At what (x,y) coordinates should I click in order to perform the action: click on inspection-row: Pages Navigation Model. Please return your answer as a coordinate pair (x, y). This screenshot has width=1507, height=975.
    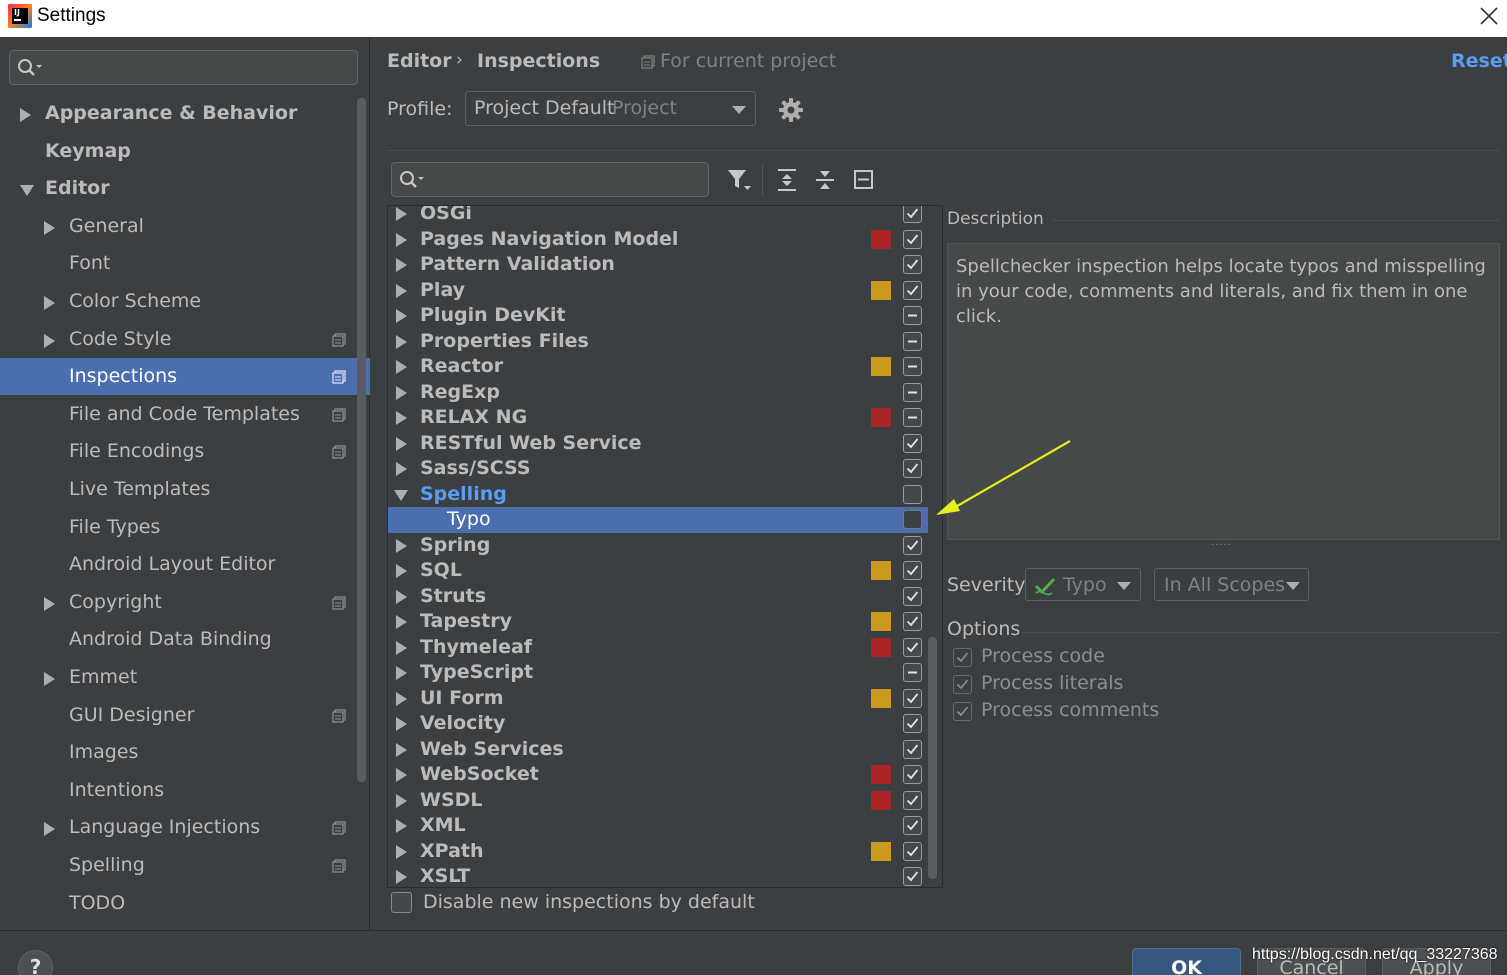
    Looking at the image, I should click on (658, 240).